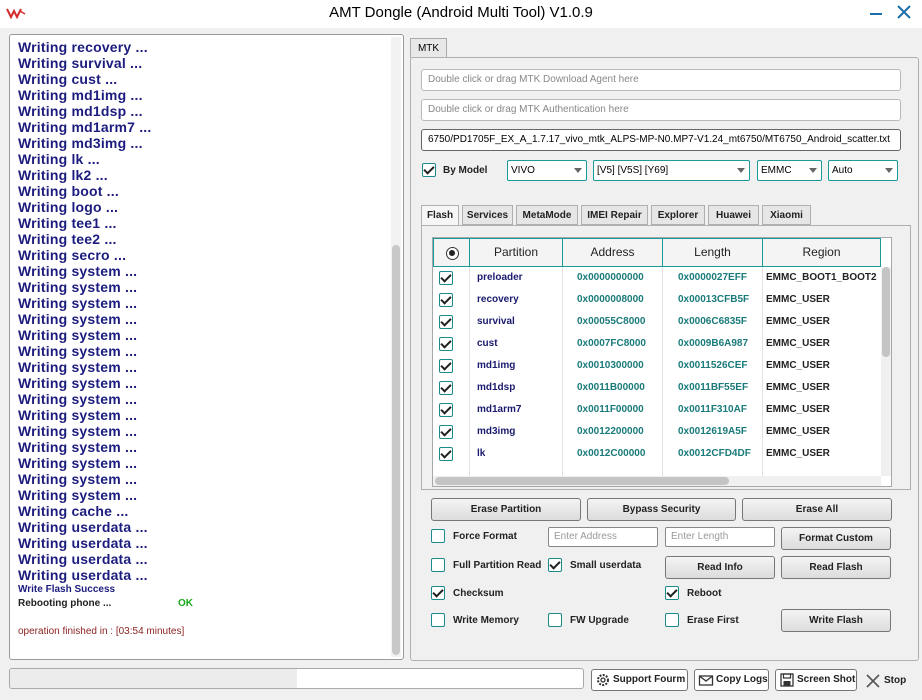  Describe the element at coordinates (603, 537) in the screenshot. I see `address-input: Enter Address` at that location.